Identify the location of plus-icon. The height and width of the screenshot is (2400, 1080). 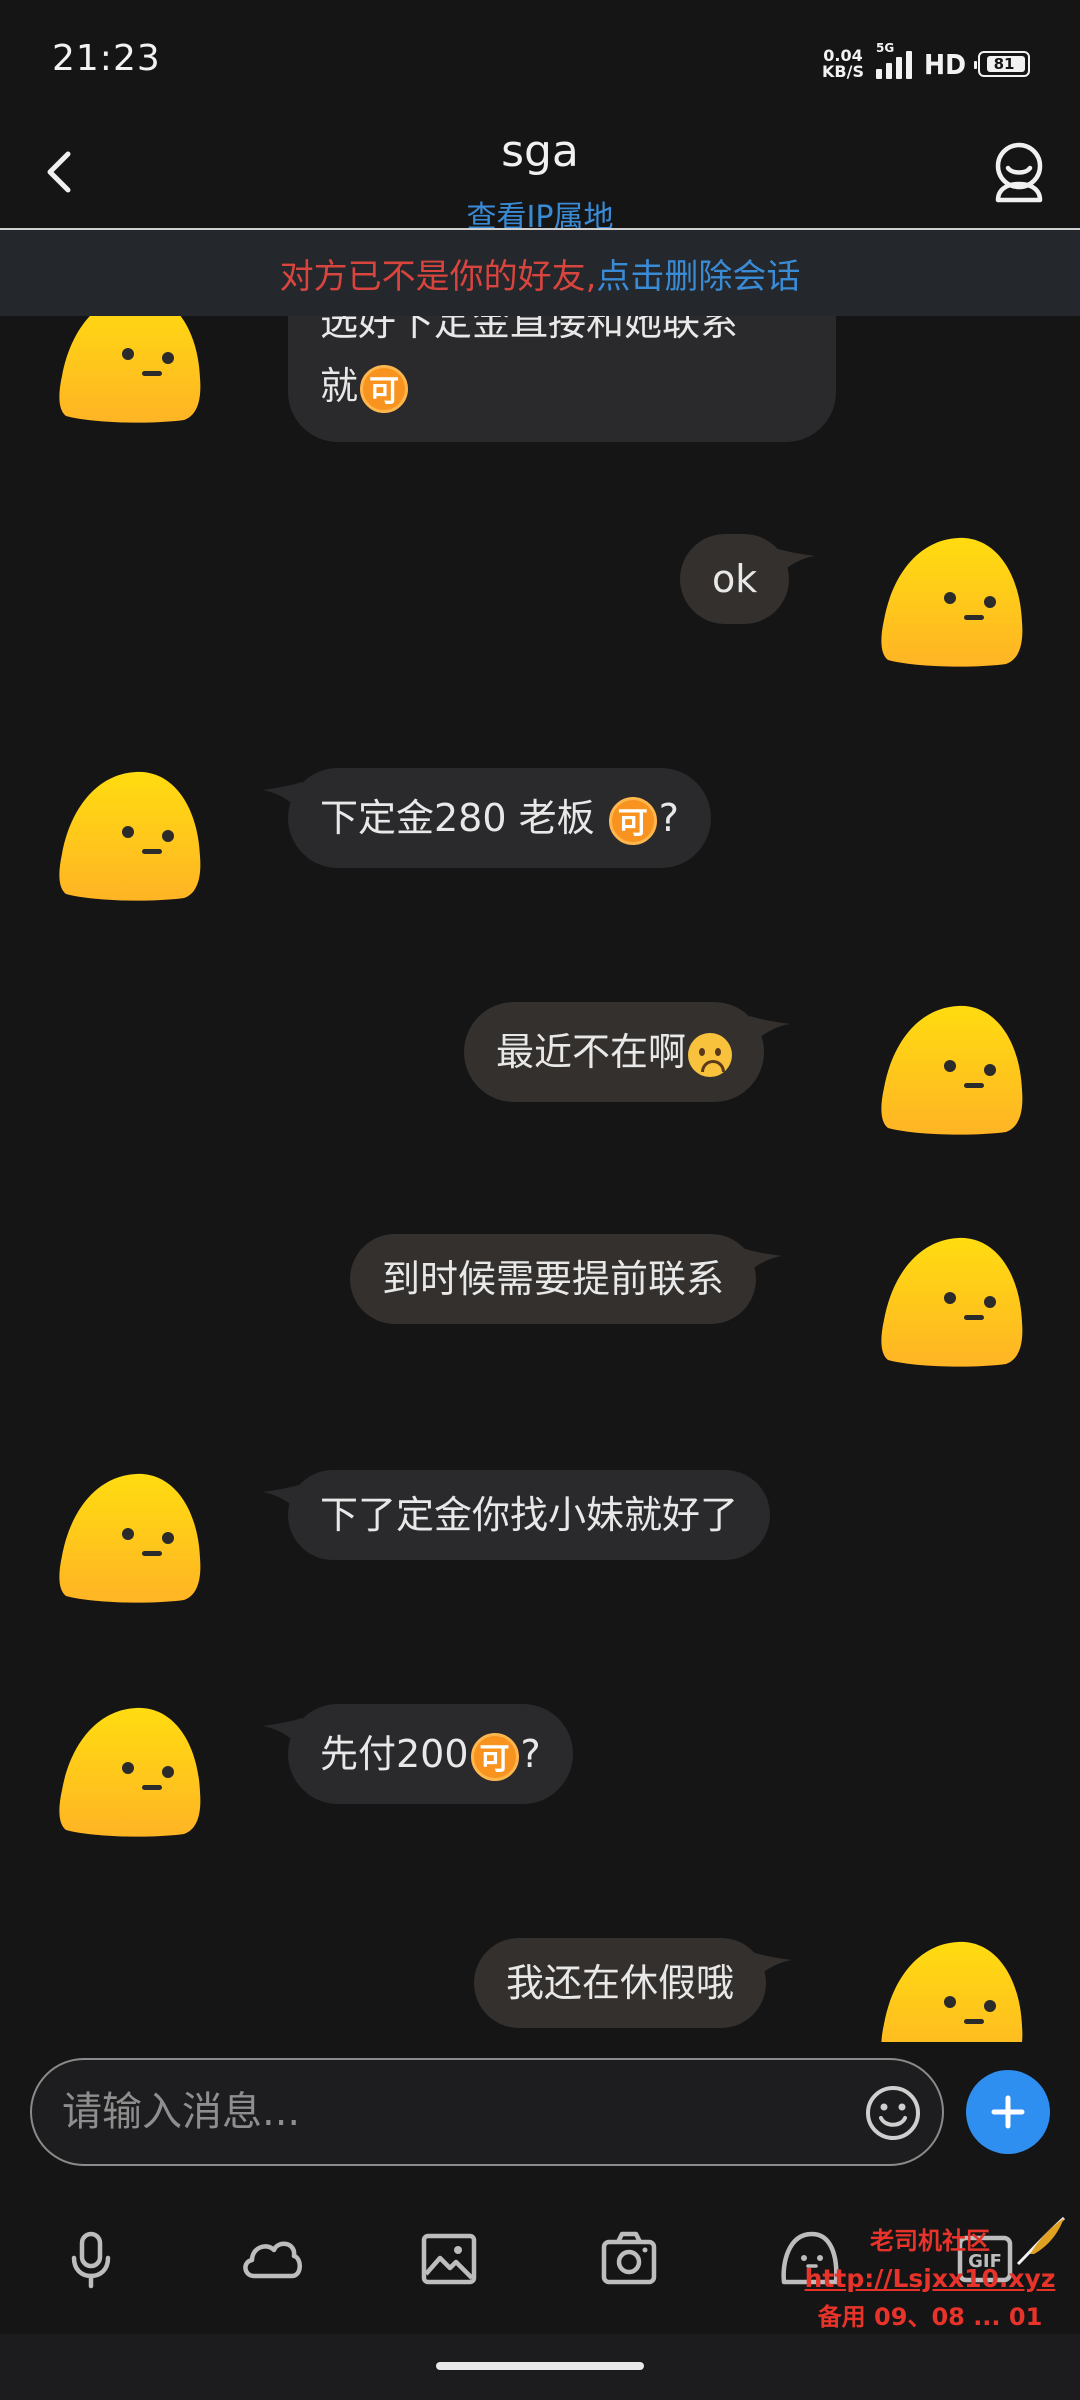
(1008, 2112).